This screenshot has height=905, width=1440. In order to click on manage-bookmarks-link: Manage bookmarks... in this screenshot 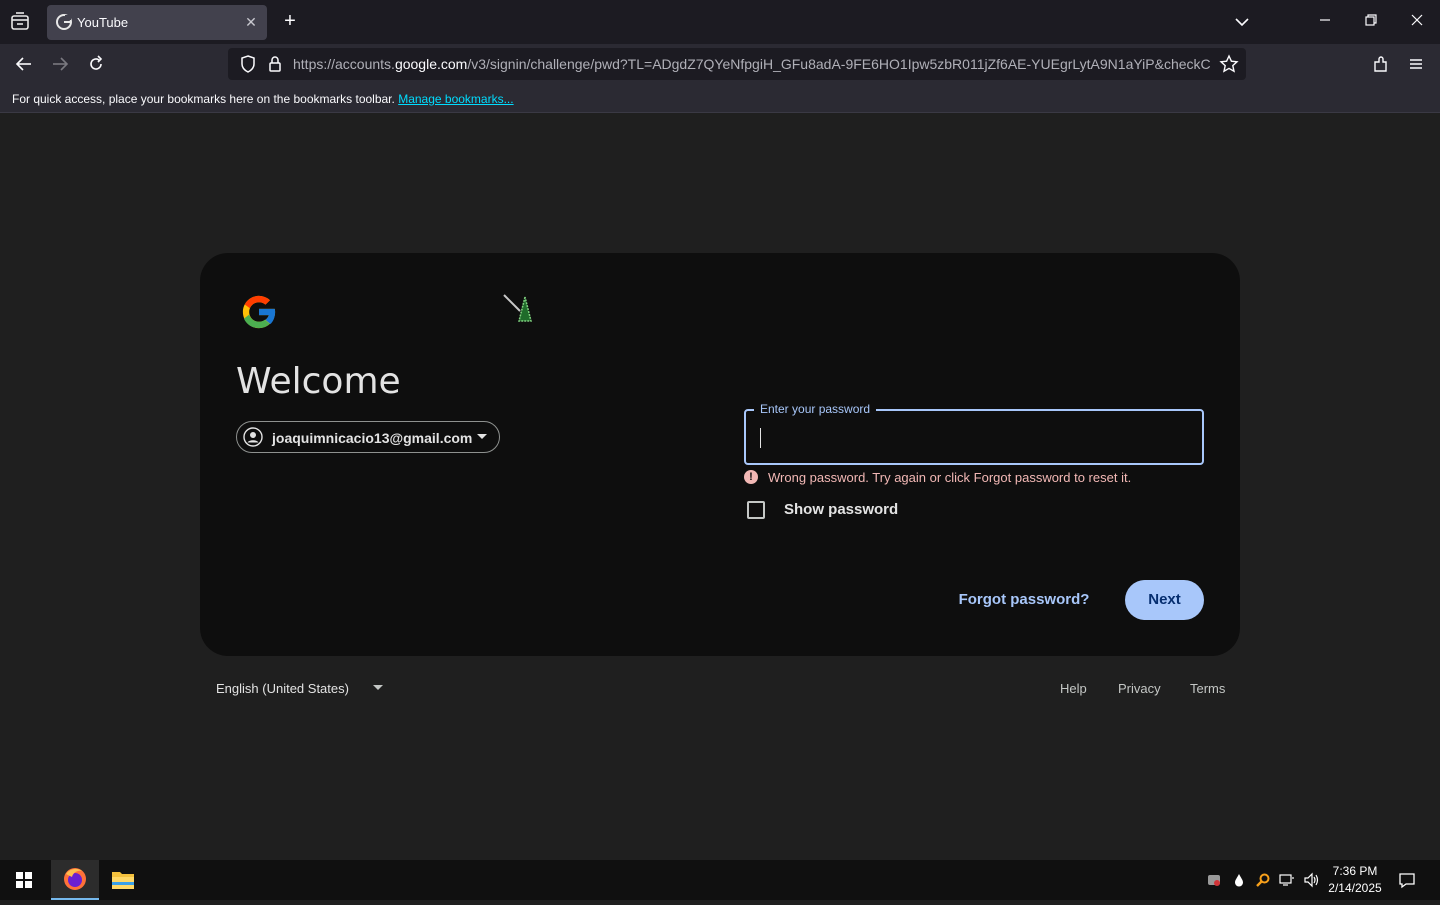, I will do `click(455, 99)`.